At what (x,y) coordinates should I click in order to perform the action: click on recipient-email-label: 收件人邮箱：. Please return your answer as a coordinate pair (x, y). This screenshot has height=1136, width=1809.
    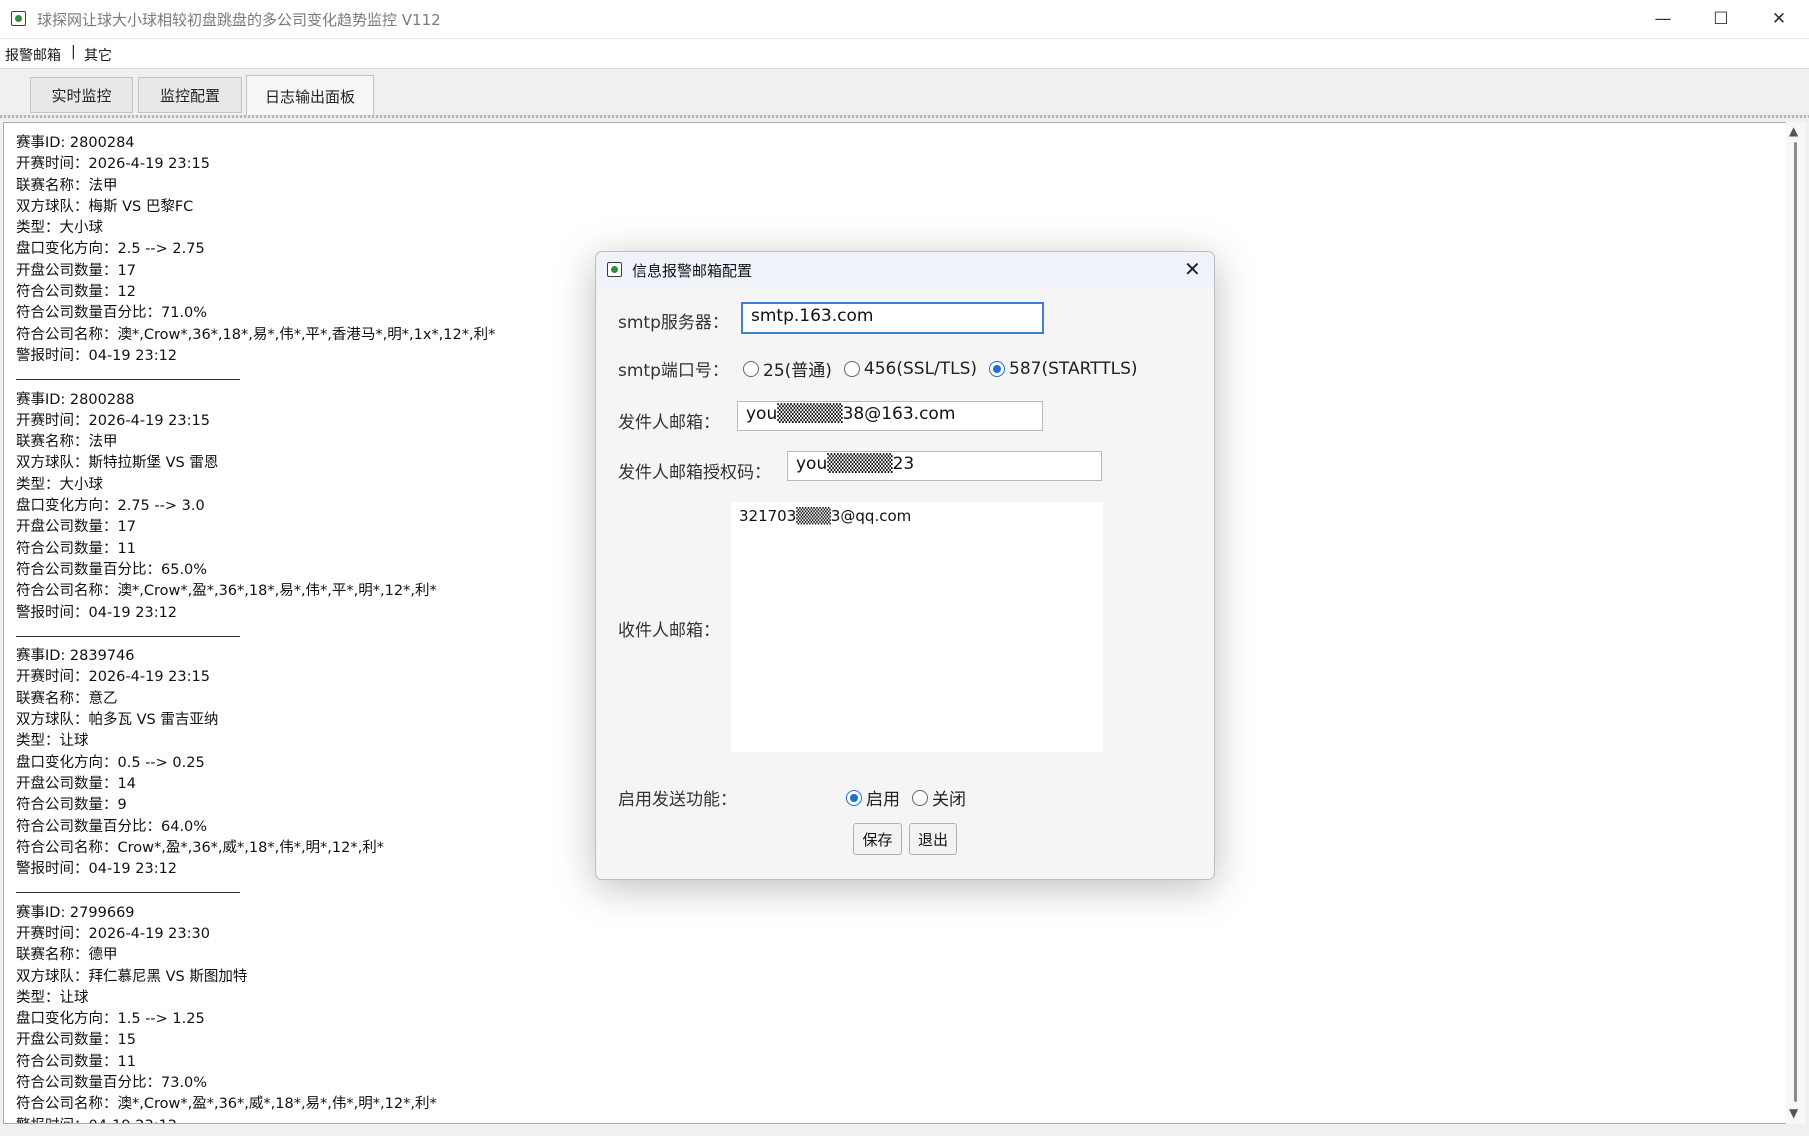
    Looking at the image, I should click on (669, 631).